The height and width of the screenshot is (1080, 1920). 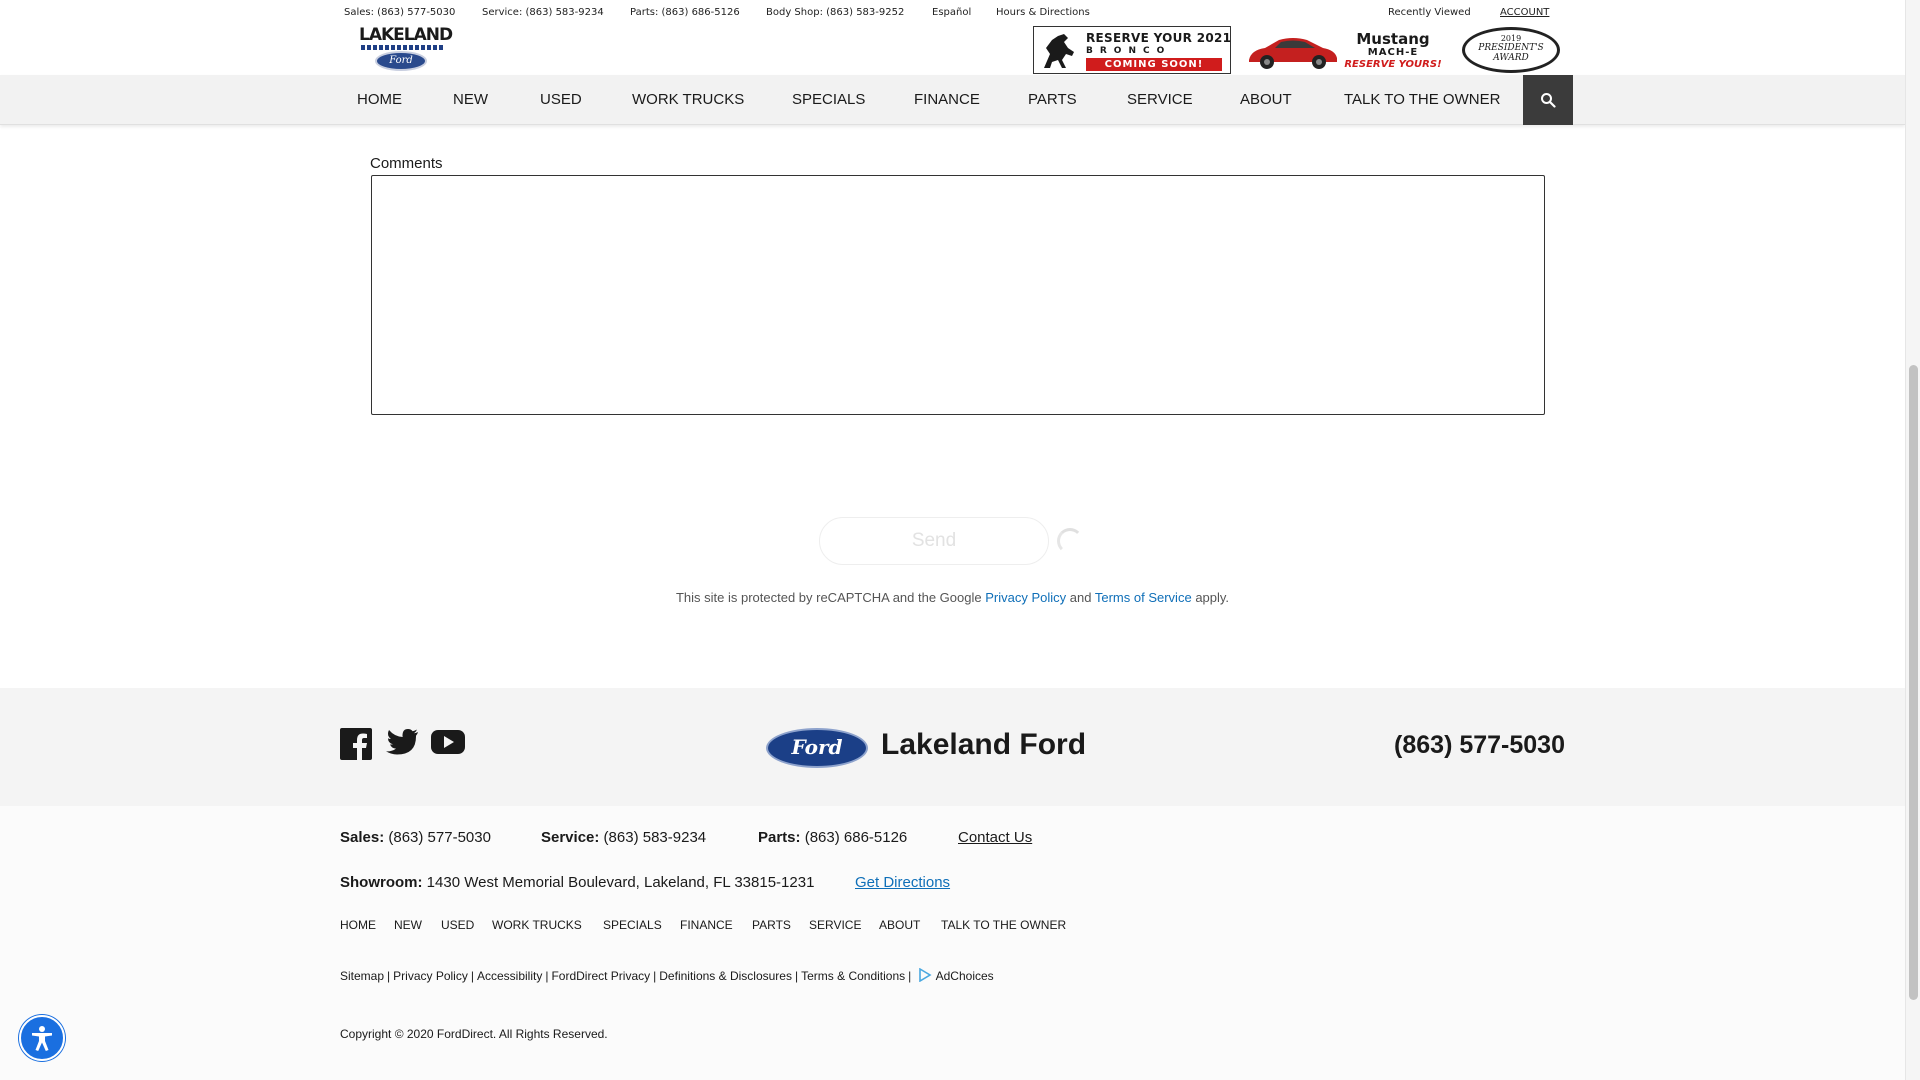 I want to click on contact-us-link: Contact Us, so click(x=995, y=837).